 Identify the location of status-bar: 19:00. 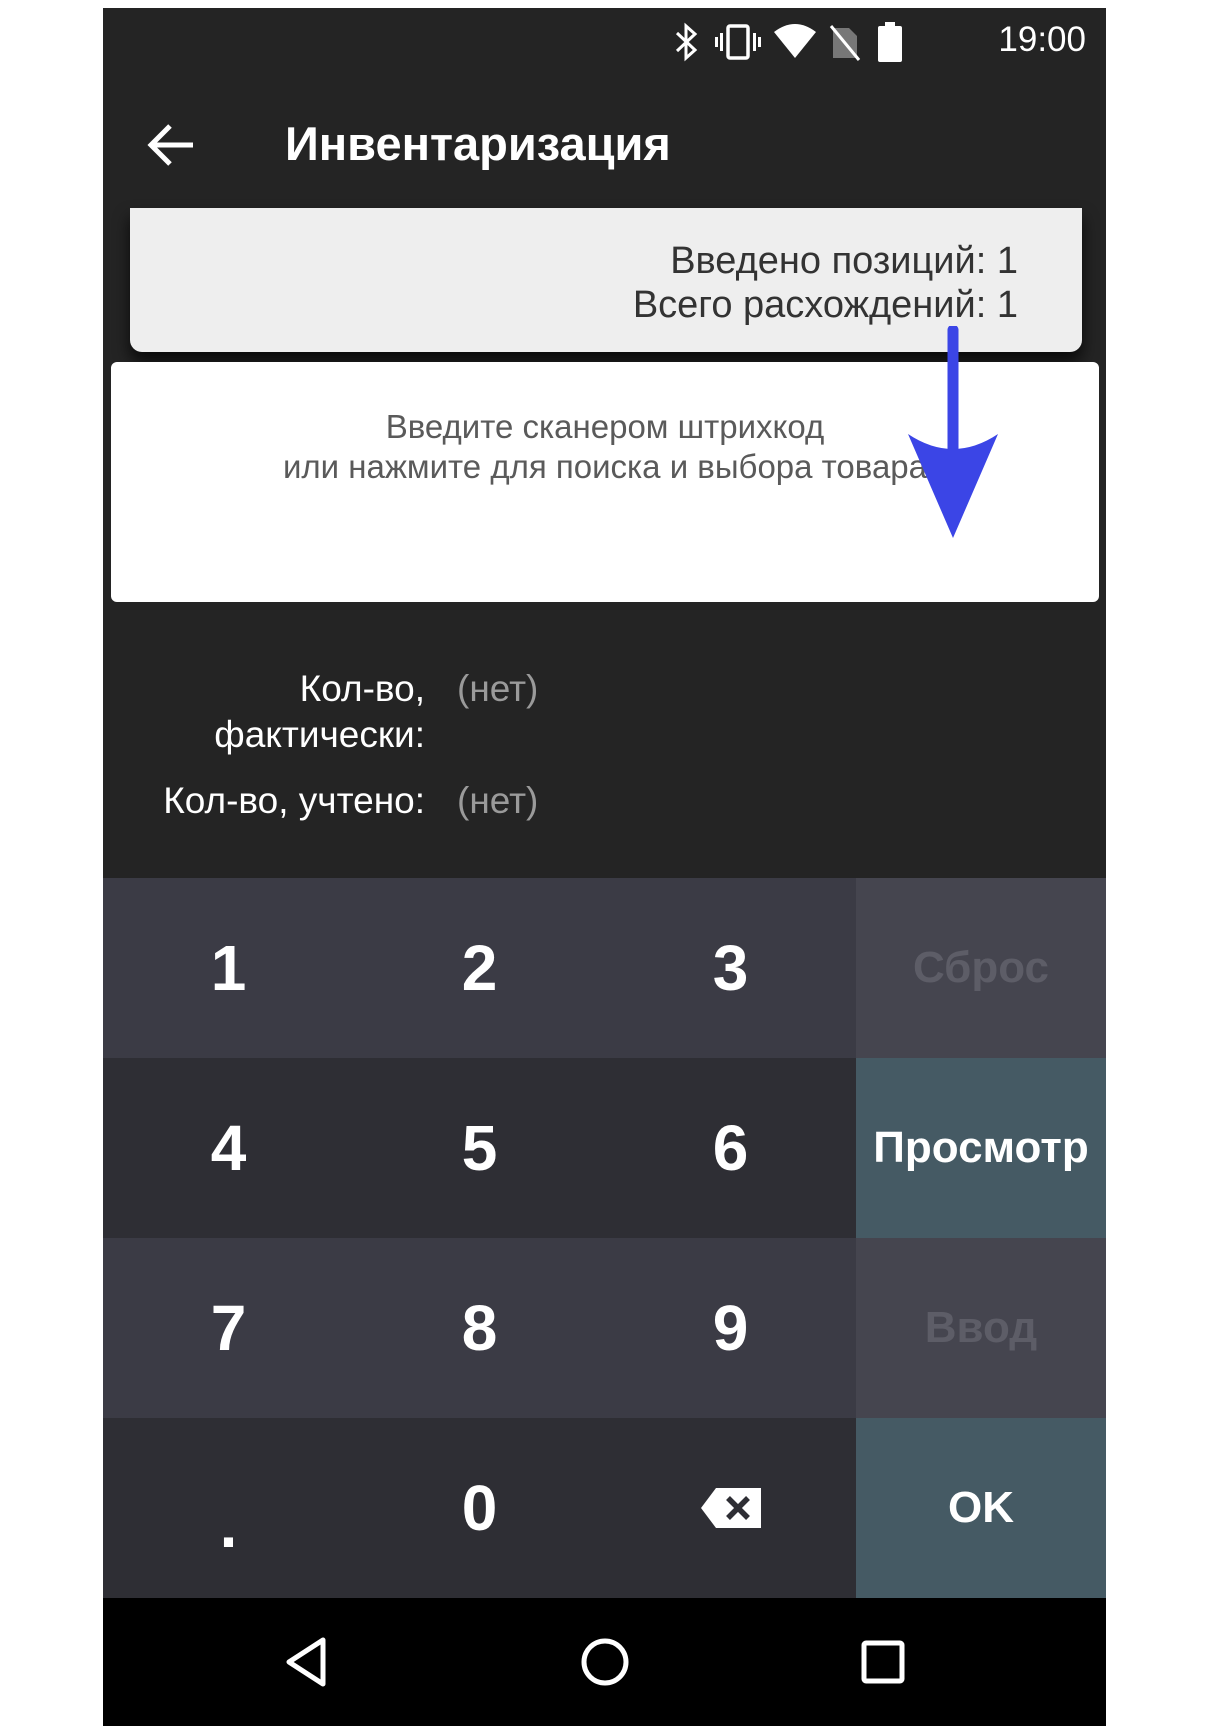
(604, 43).